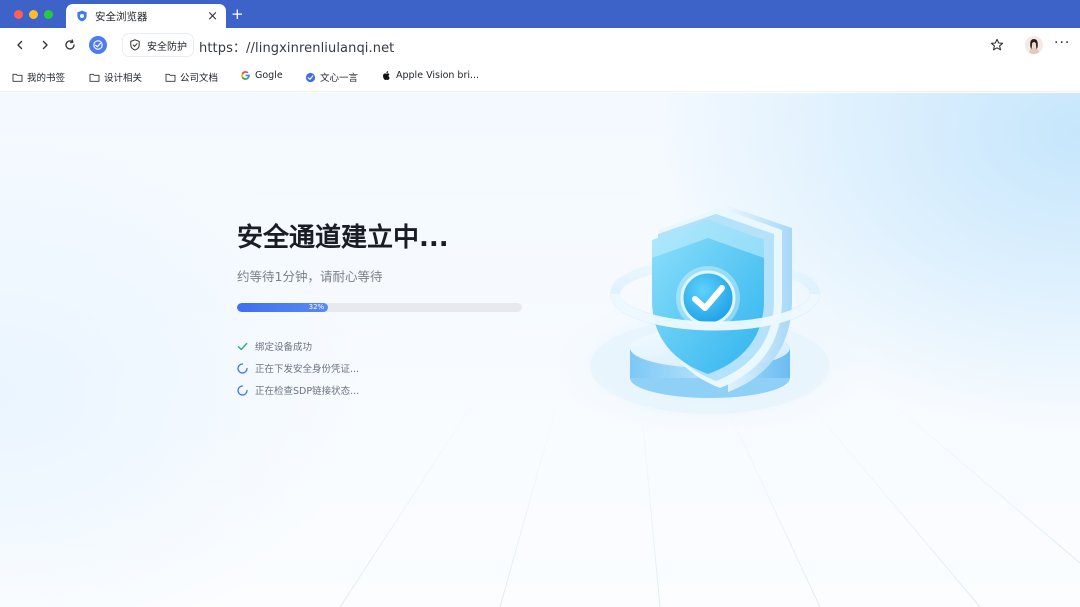  I want to click on tab-active: 安全浏览器 ×, so click(146, 16).